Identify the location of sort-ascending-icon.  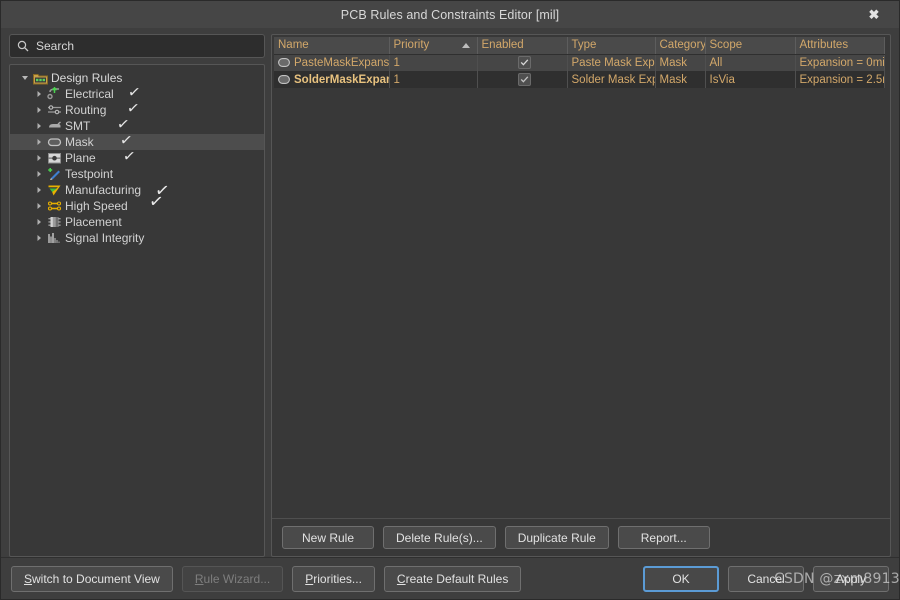
(465, 45).